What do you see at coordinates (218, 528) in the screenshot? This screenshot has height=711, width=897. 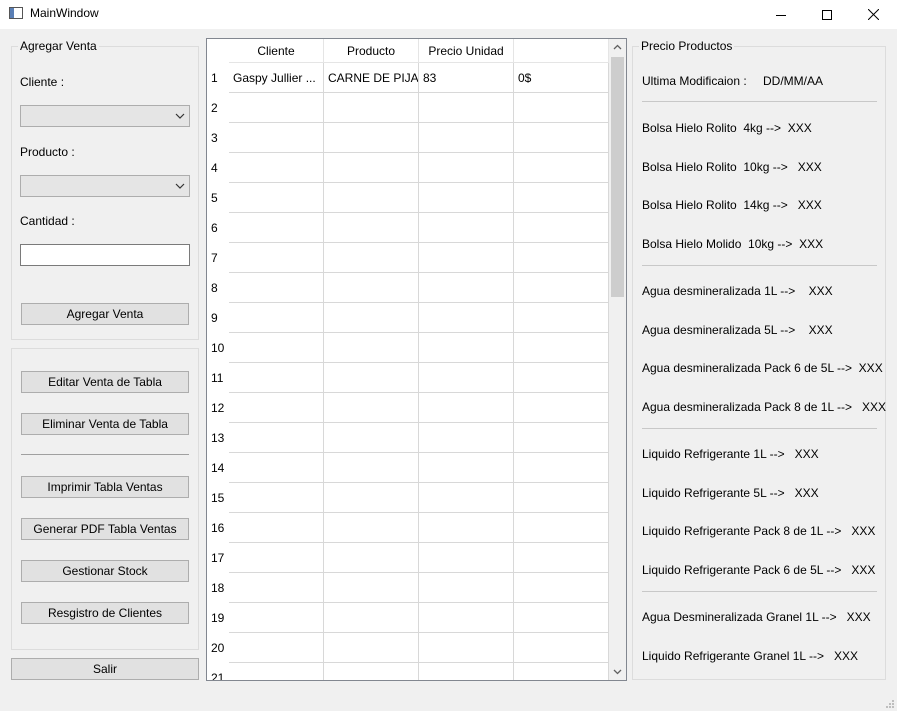 I see `row-header: 16` at bounding box center [218, 528].